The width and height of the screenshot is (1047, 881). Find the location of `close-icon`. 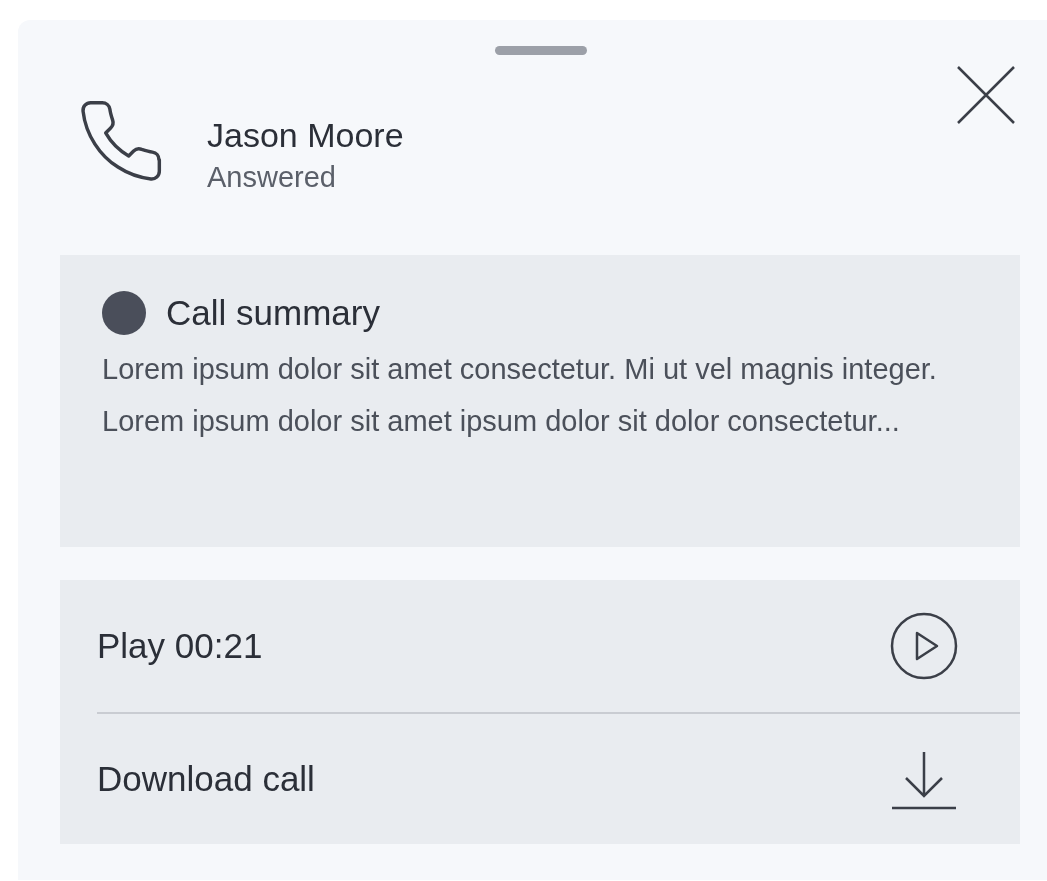

close-icon is located at coordinates (986, 95).